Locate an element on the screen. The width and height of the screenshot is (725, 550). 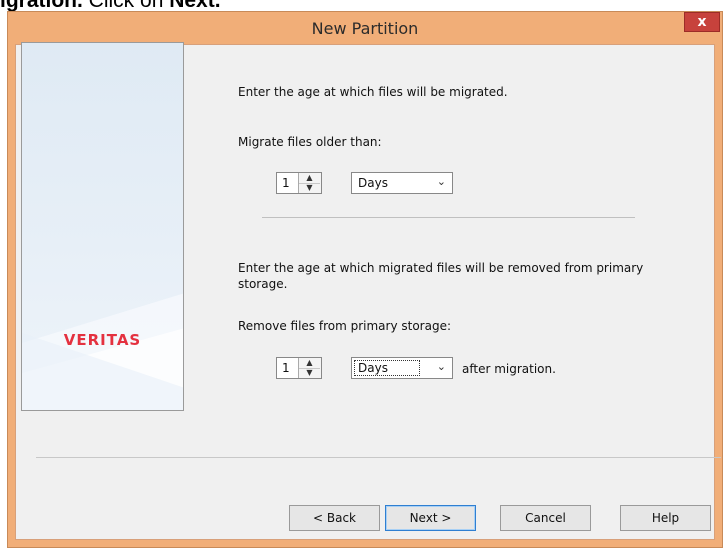
remove-label: Remove files from primary storage: is located at coordinates (344, 326).